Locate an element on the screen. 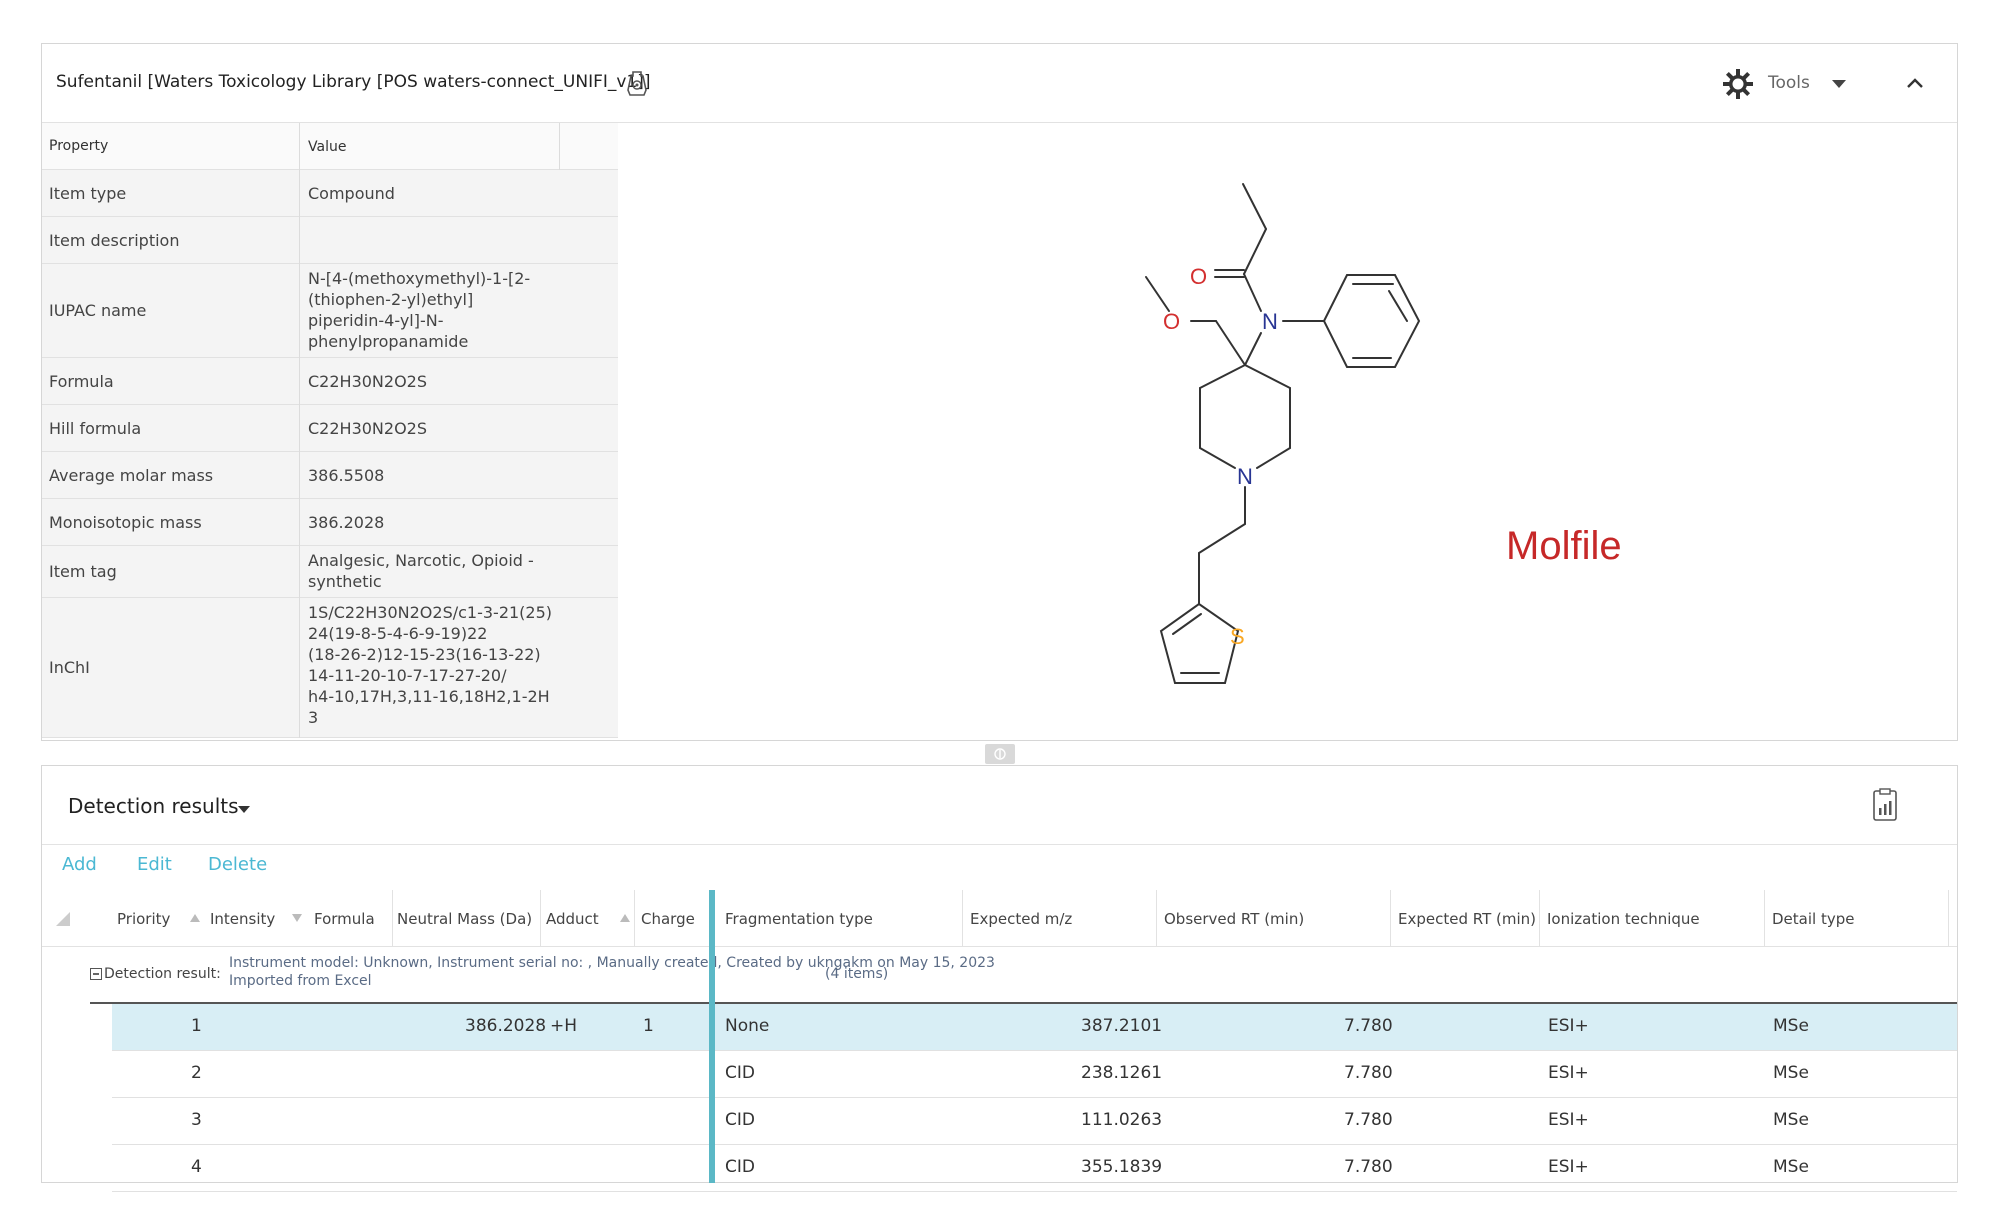  charge-cell: 1 is located at coordinates (648, 1026).